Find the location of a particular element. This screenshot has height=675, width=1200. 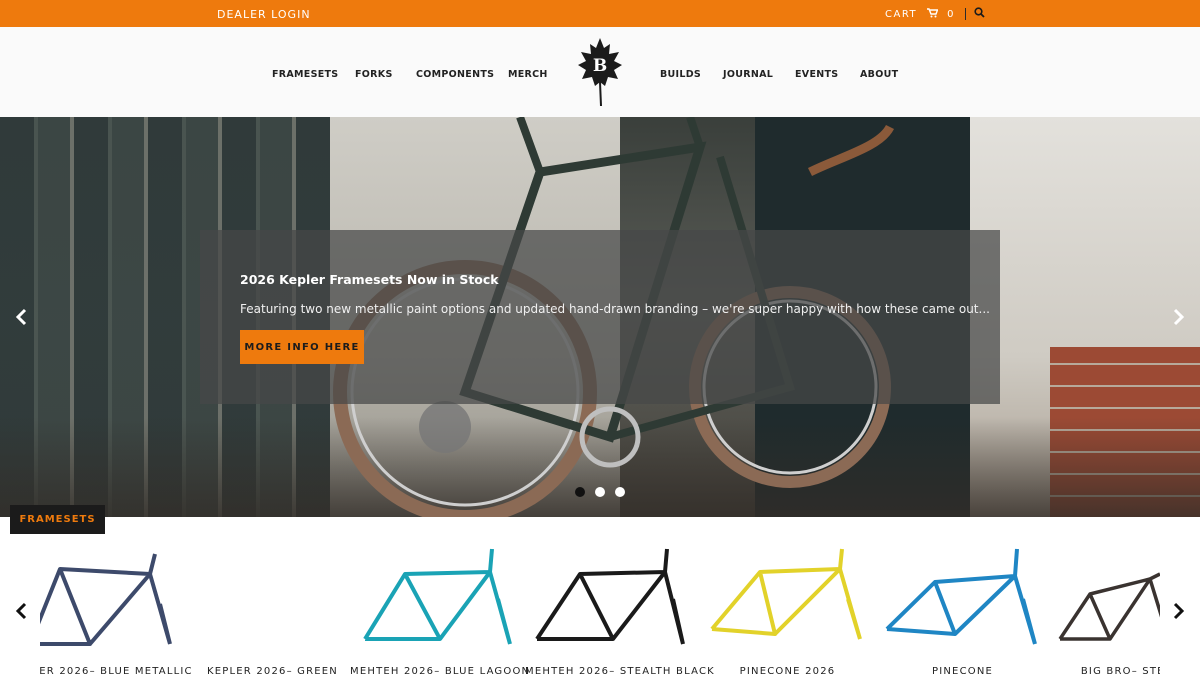

nav-about: ABOUT is located at coordinates (879, 74).